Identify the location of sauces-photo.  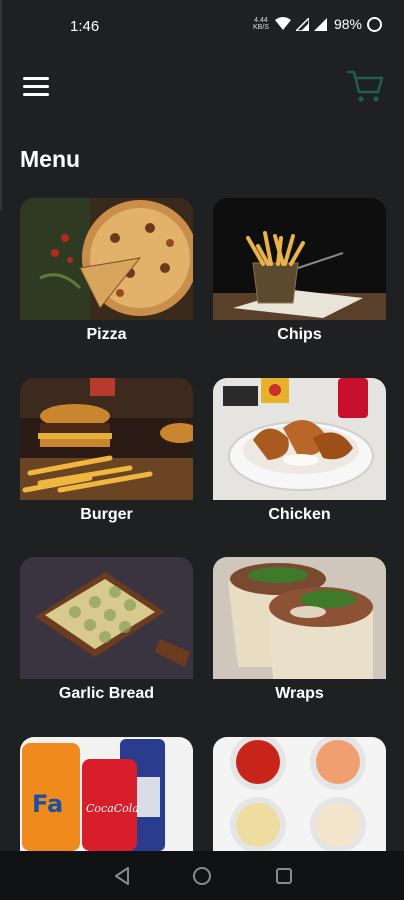
(299, 794).